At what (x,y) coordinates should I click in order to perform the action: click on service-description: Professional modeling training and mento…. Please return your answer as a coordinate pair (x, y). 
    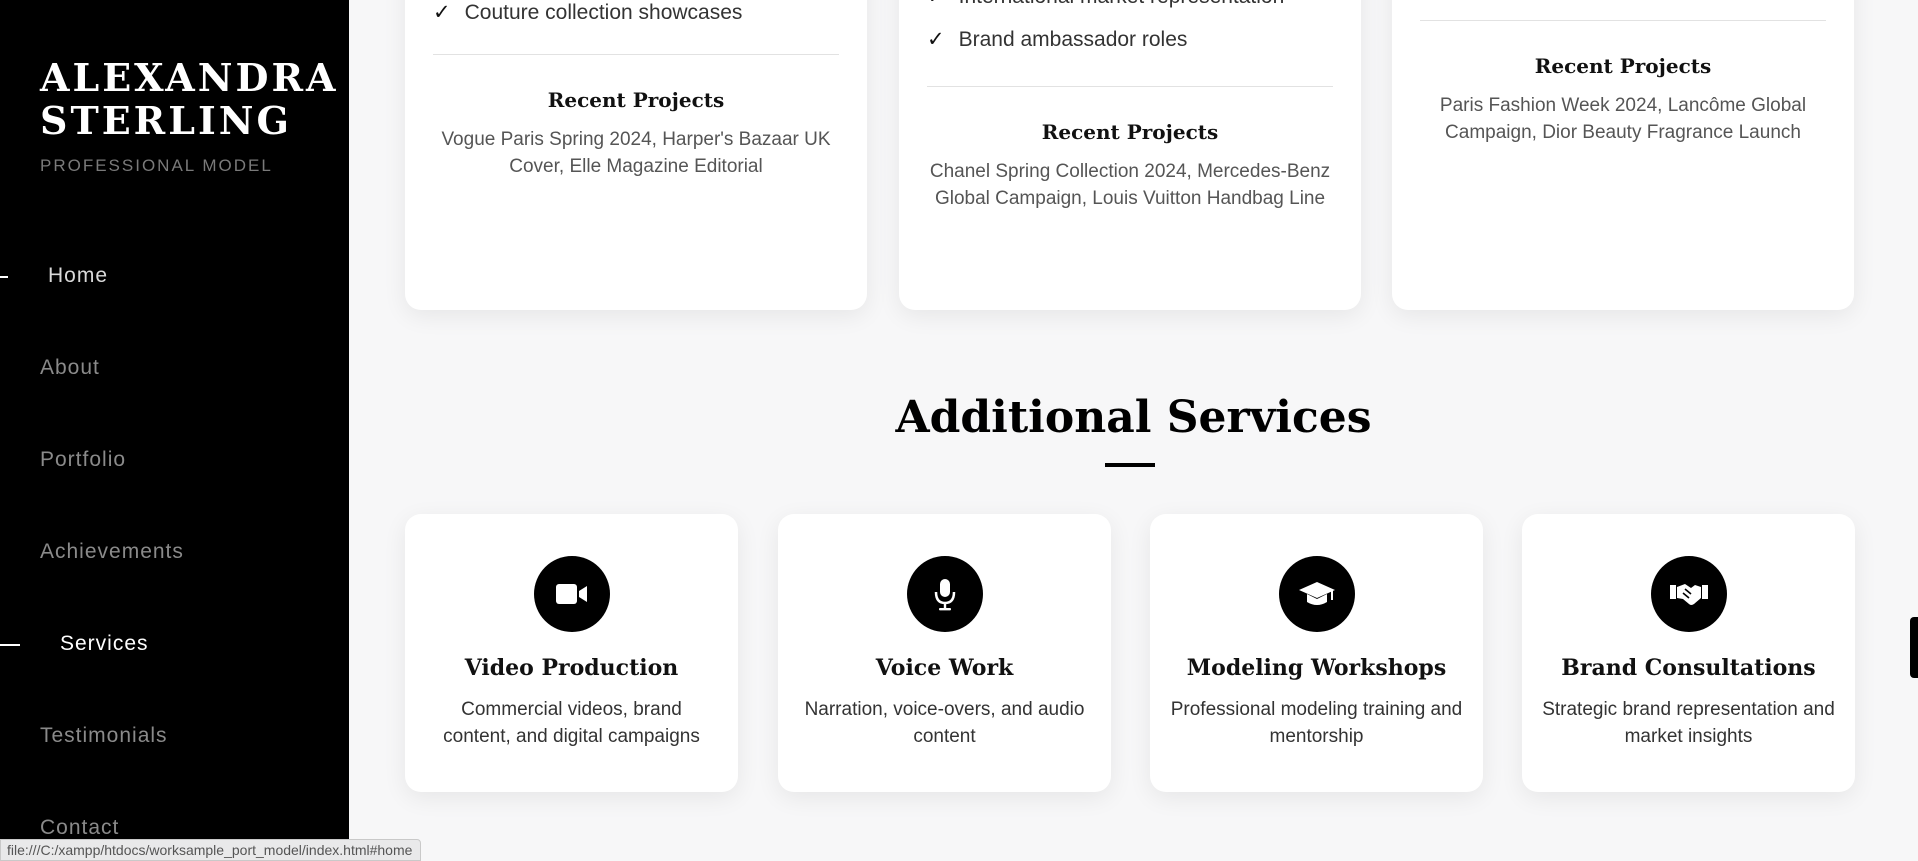
    Looking at the image, I should click on (1316, 723).